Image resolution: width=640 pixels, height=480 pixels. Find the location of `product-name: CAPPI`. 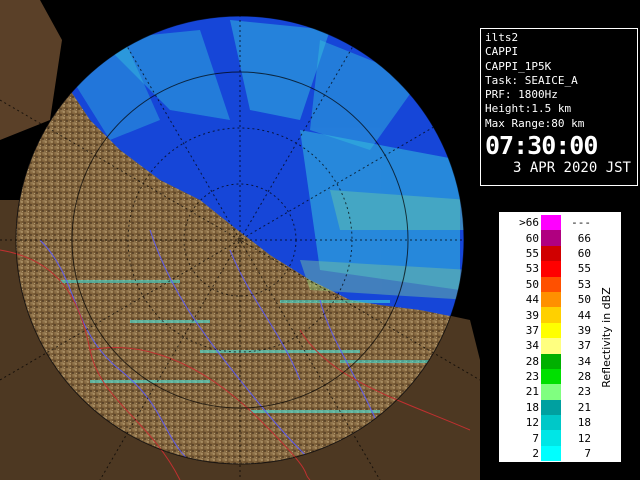

product-name: CAPPI is located at coordinates (502, 52).